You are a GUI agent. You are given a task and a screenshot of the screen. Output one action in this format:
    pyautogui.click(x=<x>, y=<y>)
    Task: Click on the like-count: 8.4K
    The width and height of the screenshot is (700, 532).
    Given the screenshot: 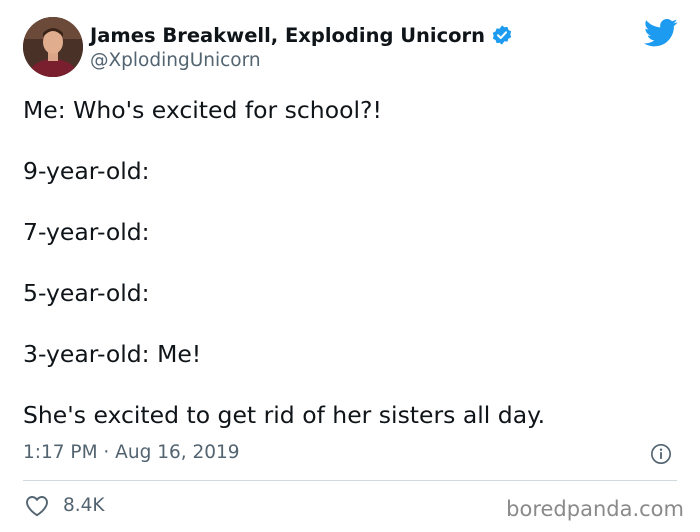 What is the action you would take?
    pyautogui.click(x=84, y=506)
    